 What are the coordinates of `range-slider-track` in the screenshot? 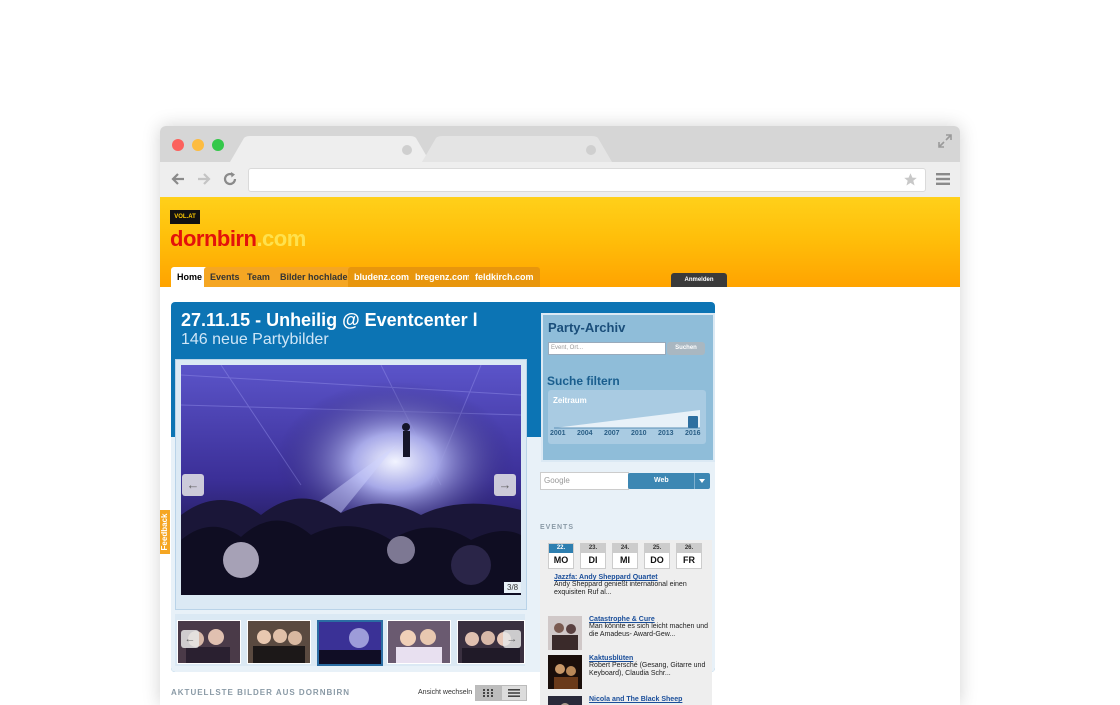 It's located at (627, 419).